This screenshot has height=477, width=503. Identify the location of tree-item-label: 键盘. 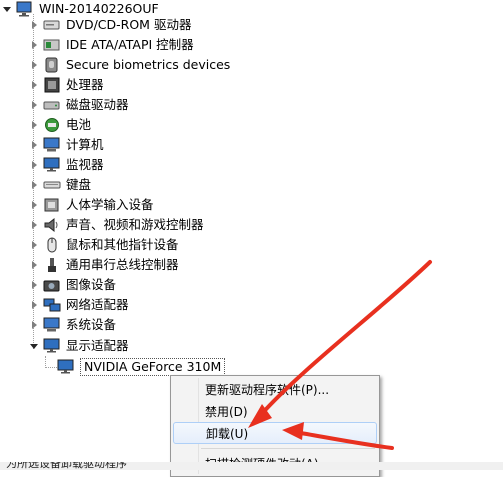
(79, 184).